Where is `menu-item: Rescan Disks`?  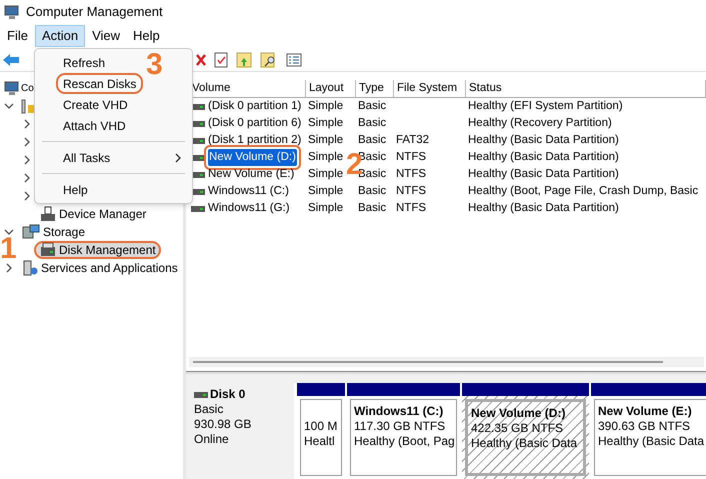 menu-item: Rescan Disks is located at coordinates (100, 83).